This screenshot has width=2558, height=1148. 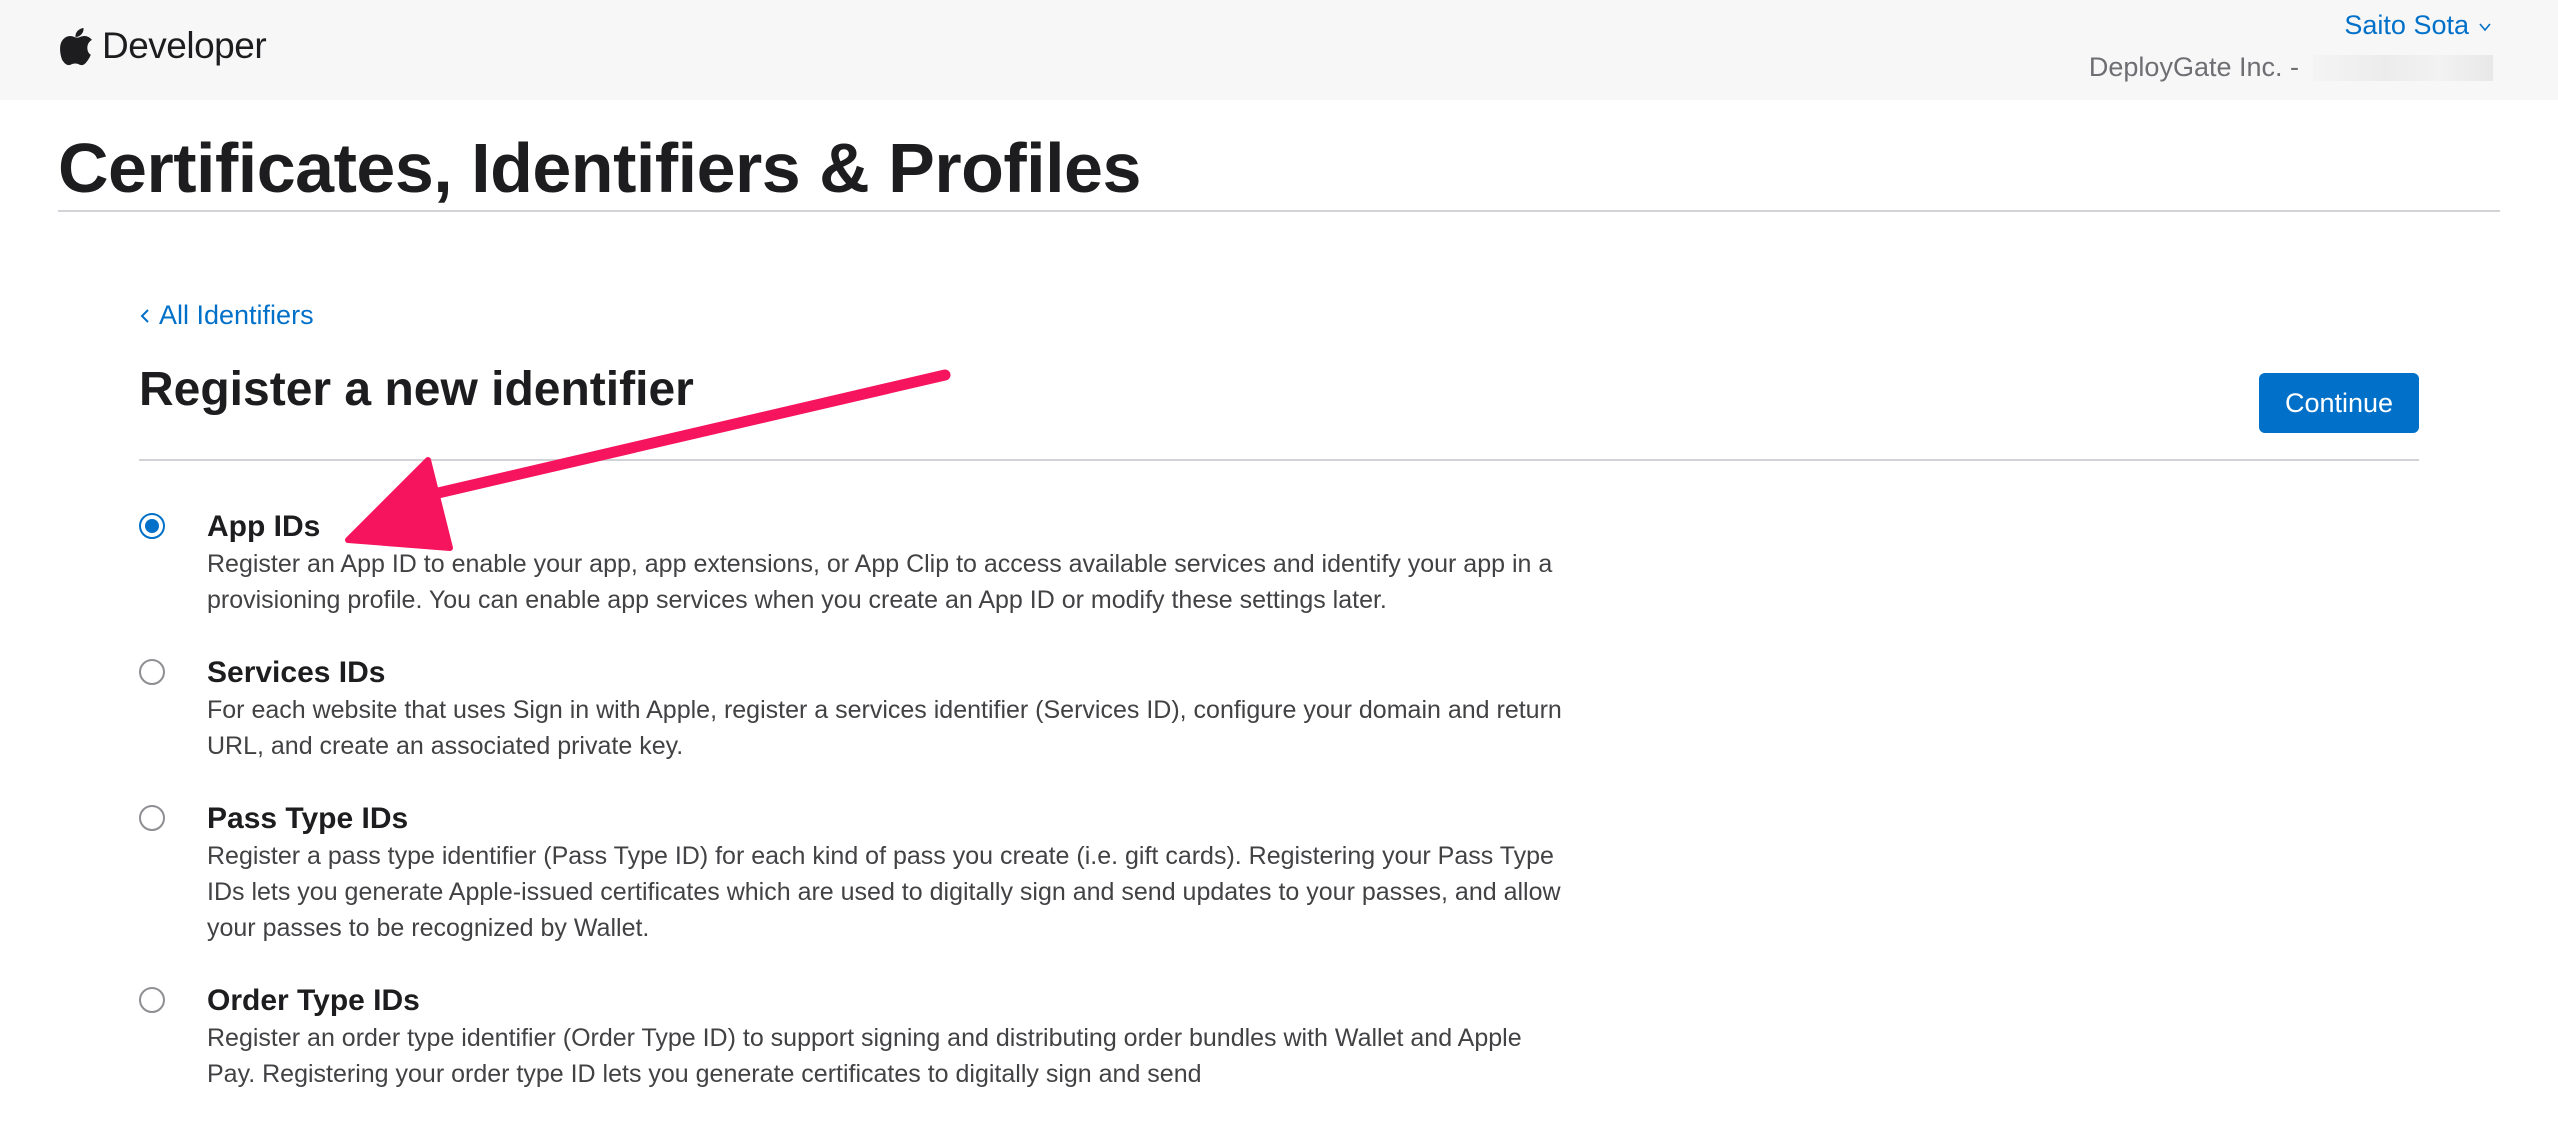 I want to click on section-title: Register a new identifier, so click(x=416, y=389).